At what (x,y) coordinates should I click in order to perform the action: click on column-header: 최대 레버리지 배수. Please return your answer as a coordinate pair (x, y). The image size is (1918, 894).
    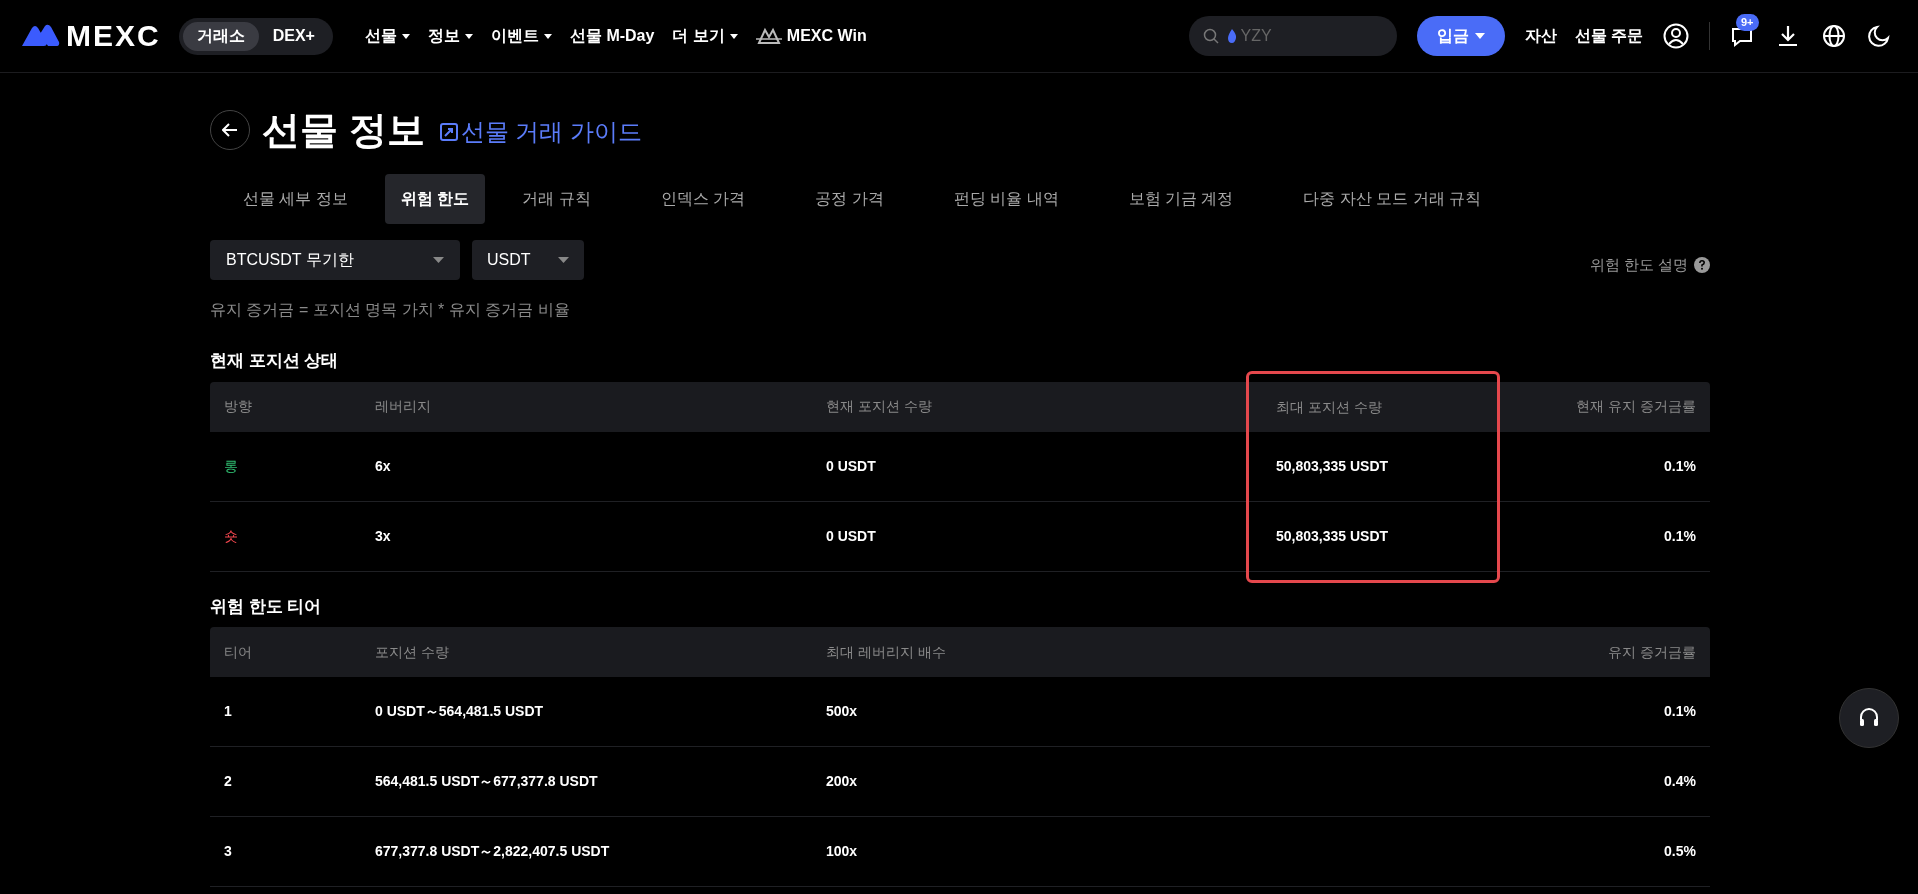
    Looking at the image, I should click on (886, 652).